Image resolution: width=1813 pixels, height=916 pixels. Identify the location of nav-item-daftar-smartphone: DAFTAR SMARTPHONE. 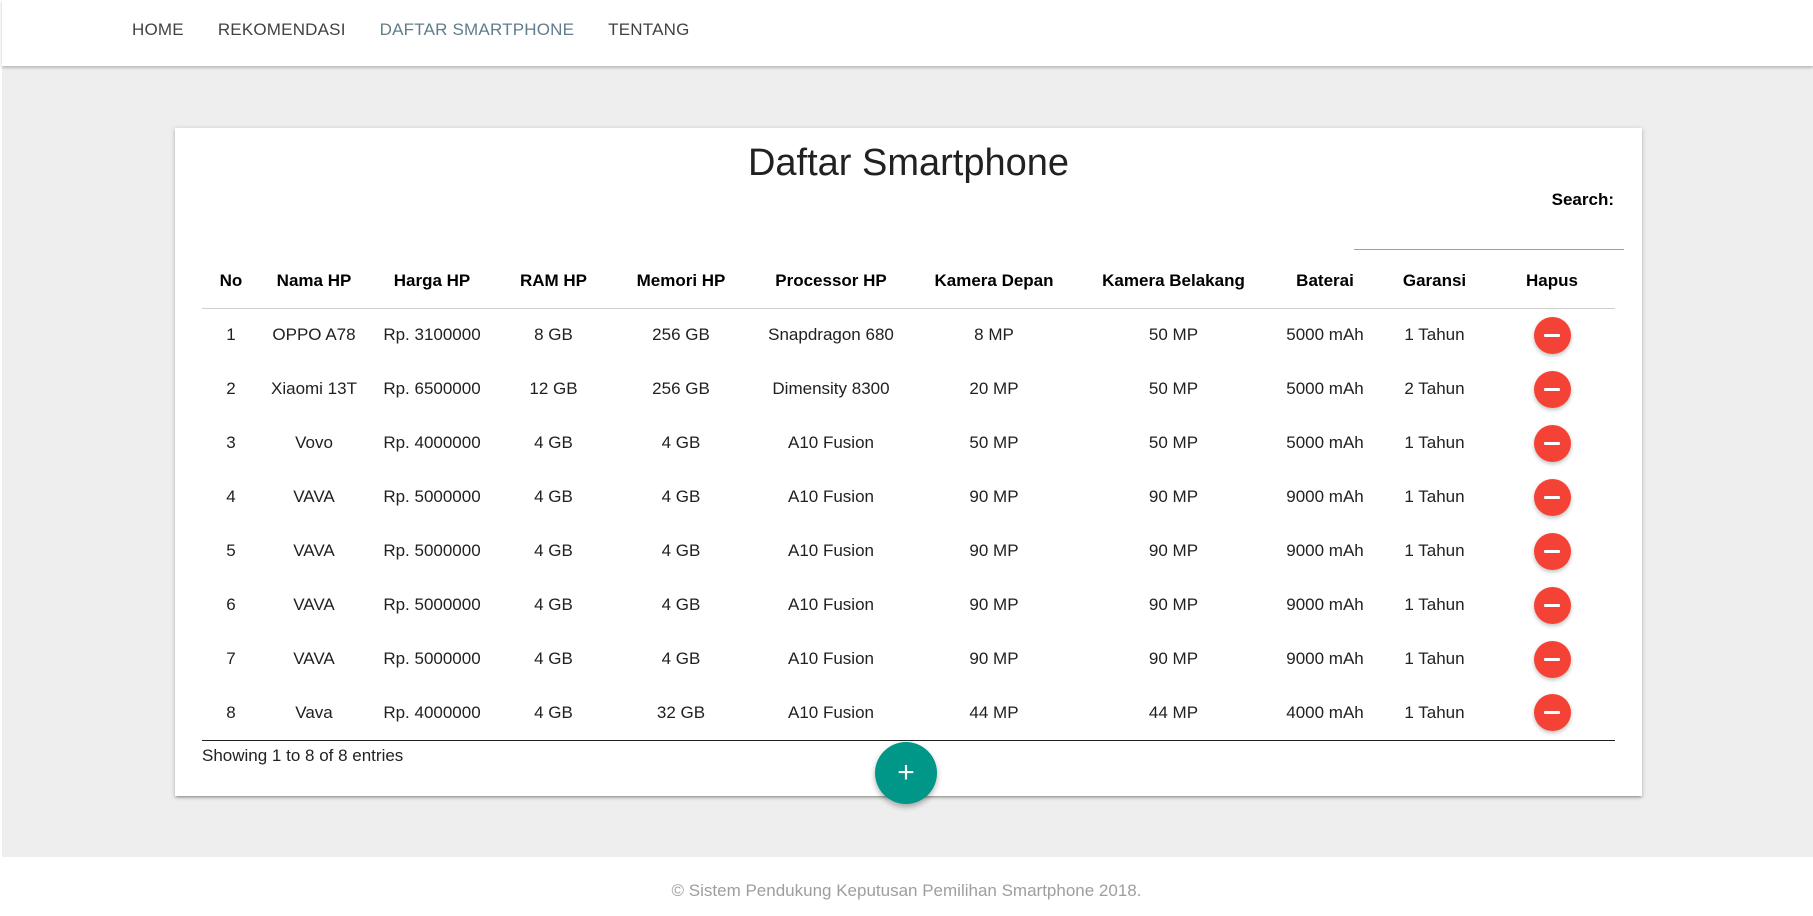
(477, 30).